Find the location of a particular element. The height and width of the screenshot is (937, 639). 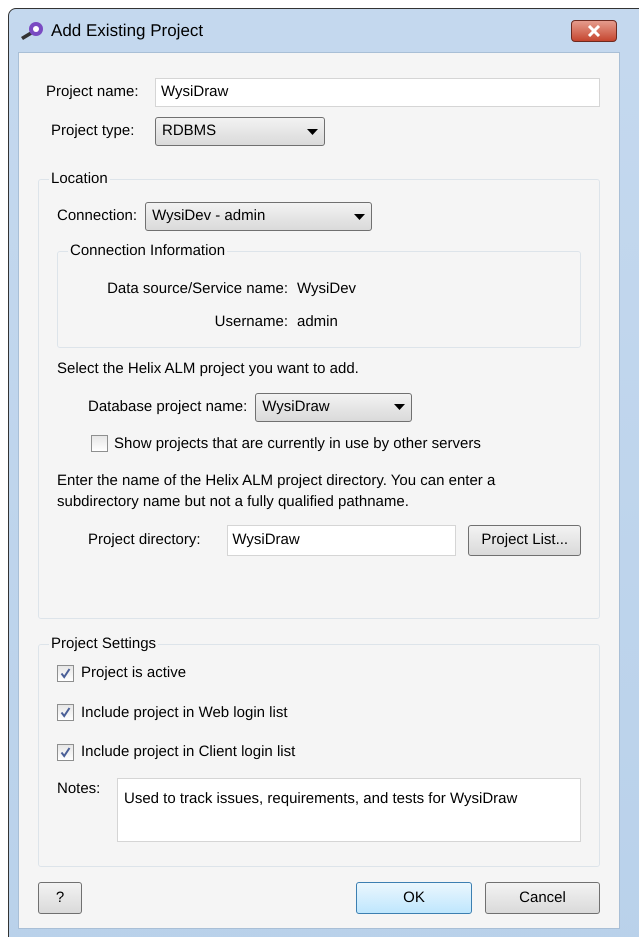

window-title: Add Existing Project is located at coordinates (127, 31).